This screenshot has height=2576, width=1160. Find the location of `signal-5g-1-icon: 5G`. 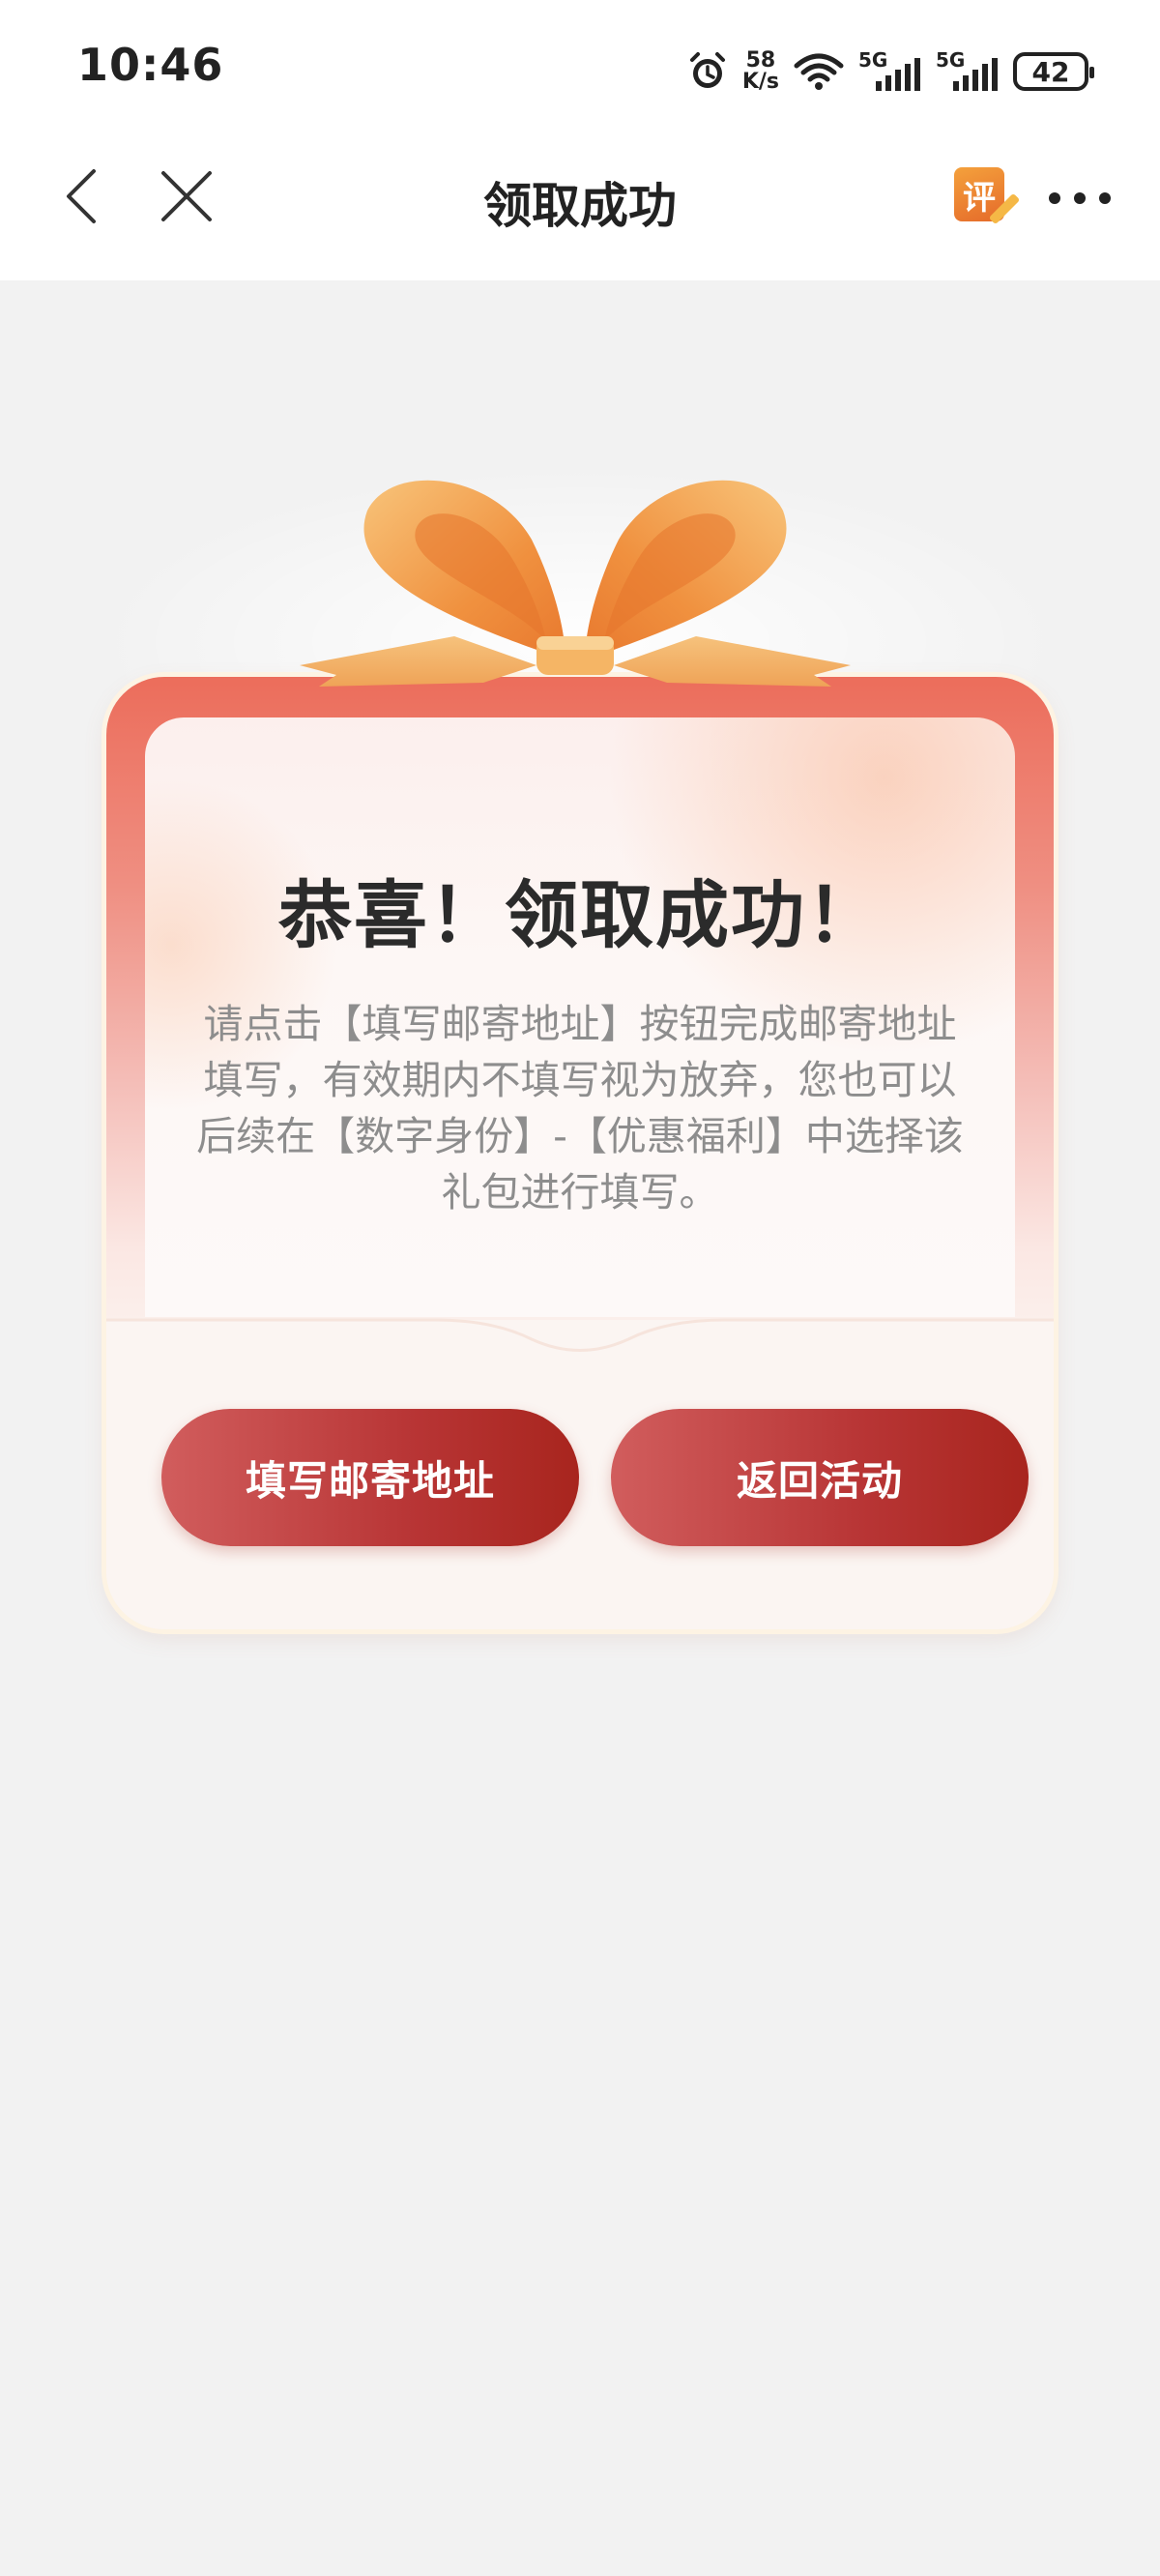

signal-5g-1-icon: 5G is located at coordinates (890, 71).